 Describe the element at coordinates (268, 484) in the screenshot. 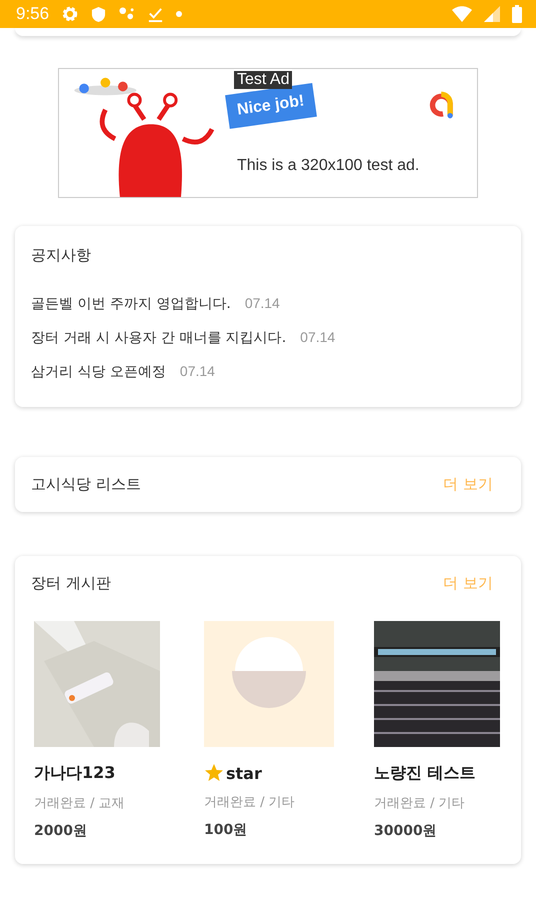

I see `restaurant-card: 고시식당 리스트 더 보기` at that location.